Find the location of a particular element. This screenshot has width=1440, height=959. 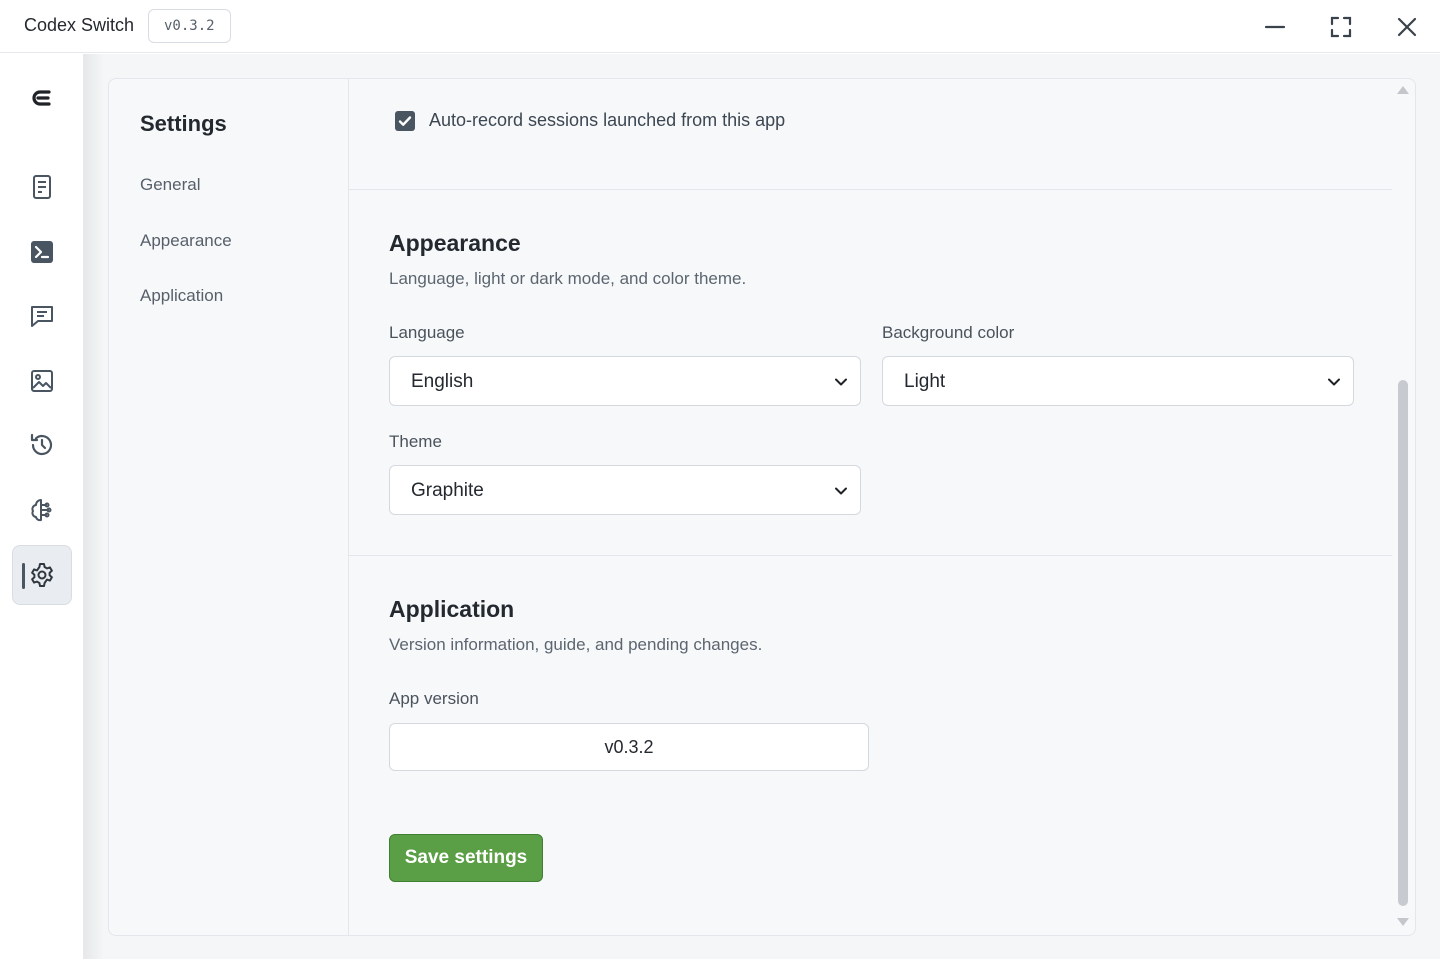

language-label: Language is located at coordinates (427, 332).